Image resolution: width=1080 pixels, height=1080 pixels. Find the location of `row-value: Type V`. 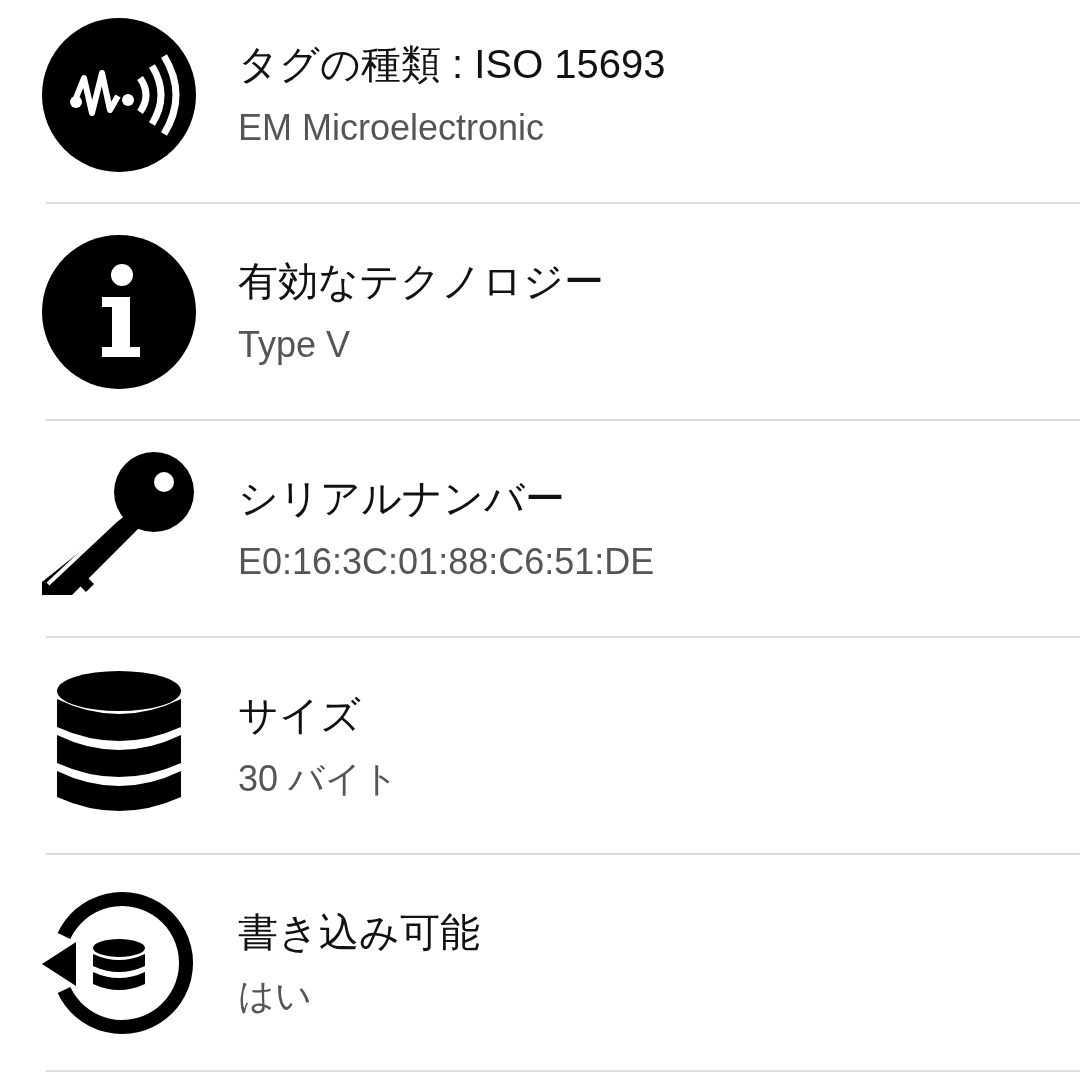

row-value: Type V is located at coordinates (295, 344).